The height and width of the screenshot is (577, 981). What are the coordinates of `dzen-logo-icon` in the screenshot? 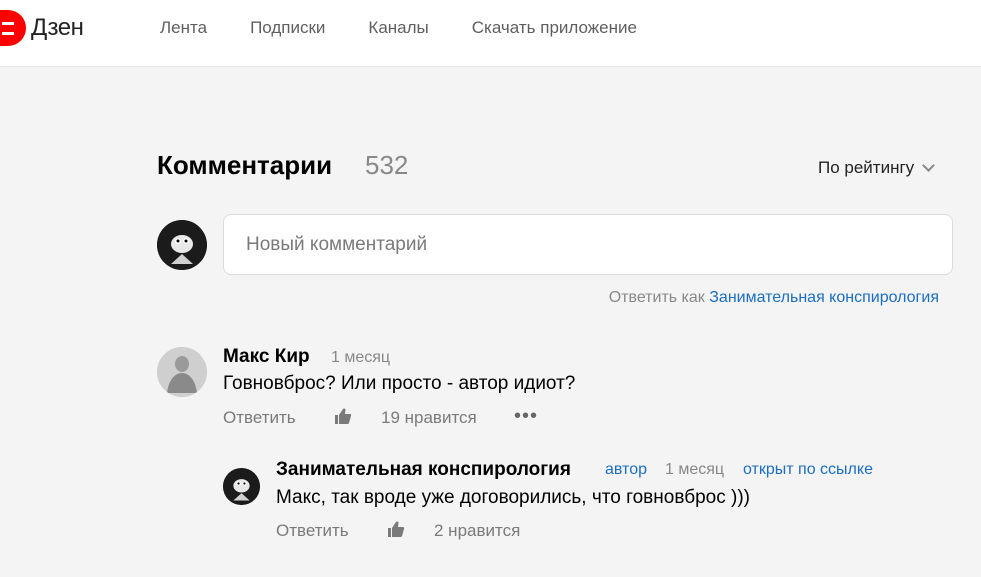 It's located at (13, 28).